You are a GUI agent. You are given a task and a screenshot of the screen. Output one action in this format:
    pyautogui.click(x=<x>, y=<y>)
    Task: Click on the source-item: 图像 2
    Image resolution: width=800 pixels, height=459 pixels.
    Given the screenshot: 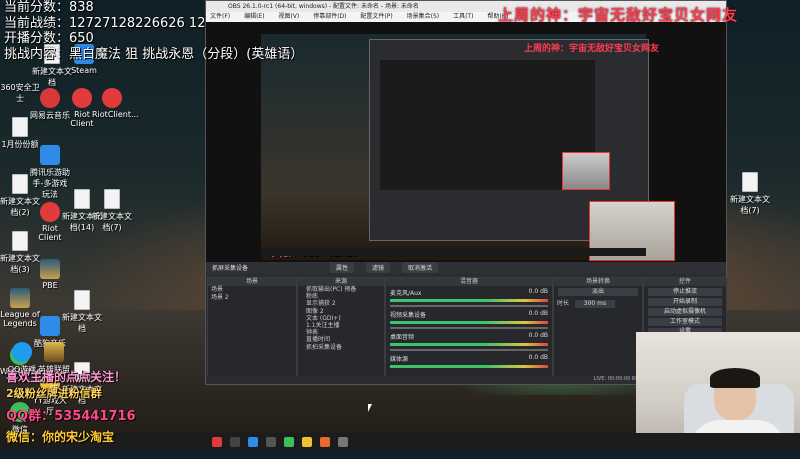 What is the action you would take?
    pyautogui.click(x=341, y=311)
    